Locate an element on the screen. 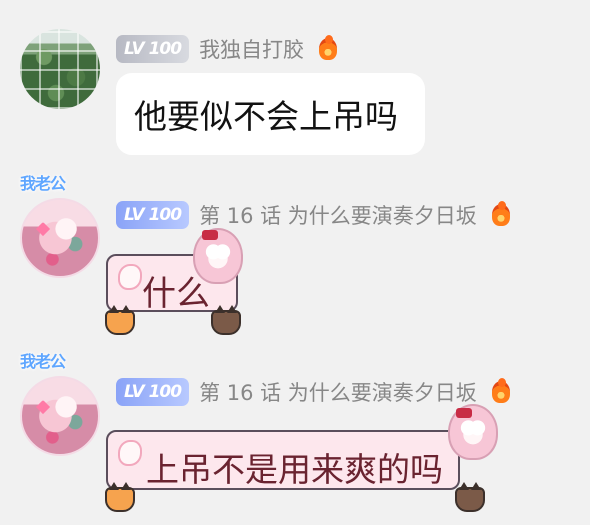 The height and width of the screenshot is (525, 590). anime-girl-sticker is located at coordinates (218, 256).